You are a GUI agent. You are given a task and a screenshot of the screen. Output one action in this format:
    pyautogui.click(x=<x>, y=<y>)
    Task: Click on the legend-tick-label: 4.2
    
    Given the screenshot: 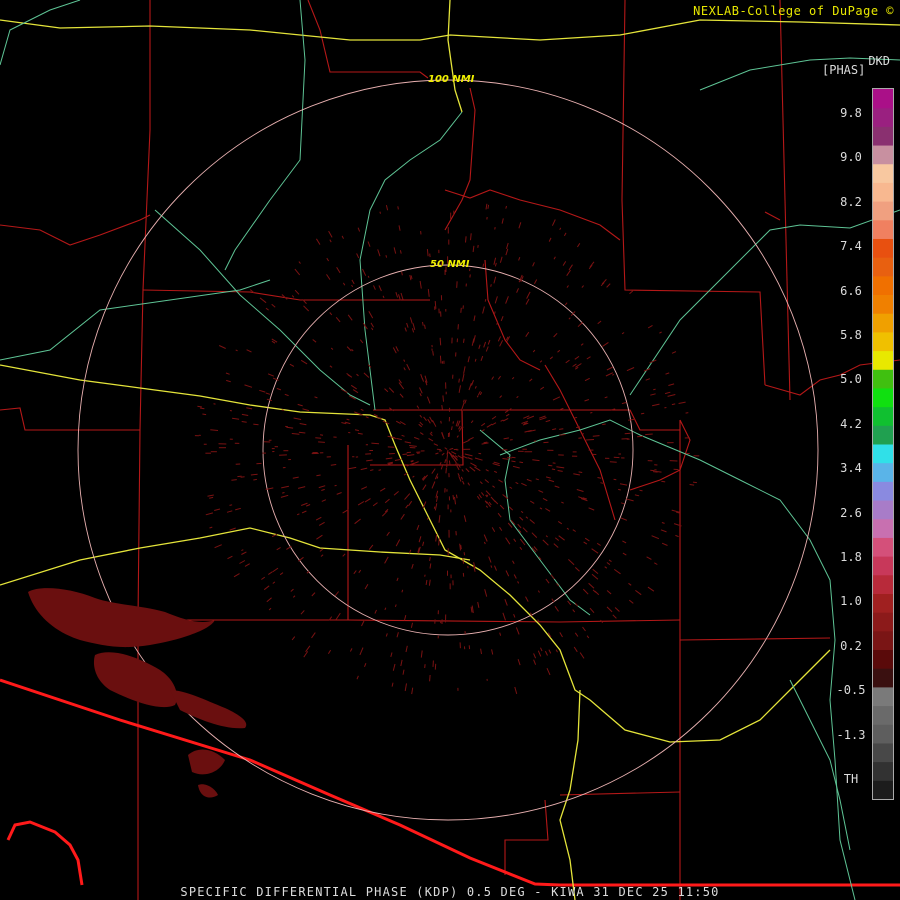 What is the action you would take?
    pyautogui.click(x=851, y=423)
    